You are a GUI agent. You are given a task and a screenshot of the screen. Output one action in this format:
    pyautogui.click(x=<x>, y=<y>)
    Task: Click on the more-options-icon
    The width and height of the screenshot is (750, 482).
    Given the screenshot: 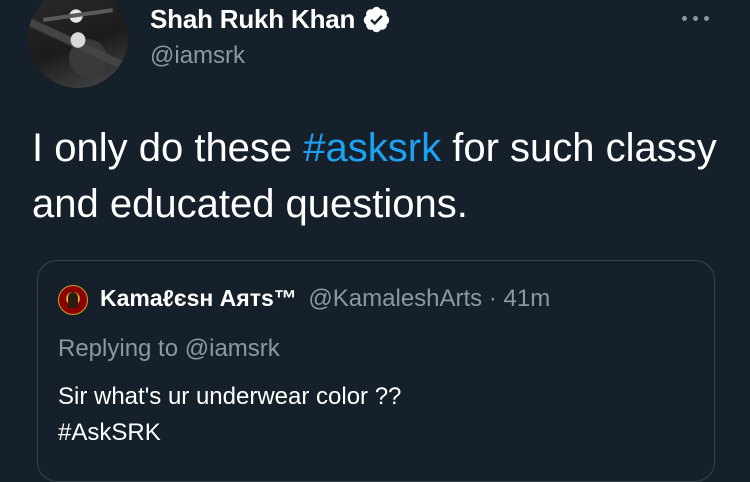 What is the action you would take?
    pyautogui.click(x=698, y=18)
    